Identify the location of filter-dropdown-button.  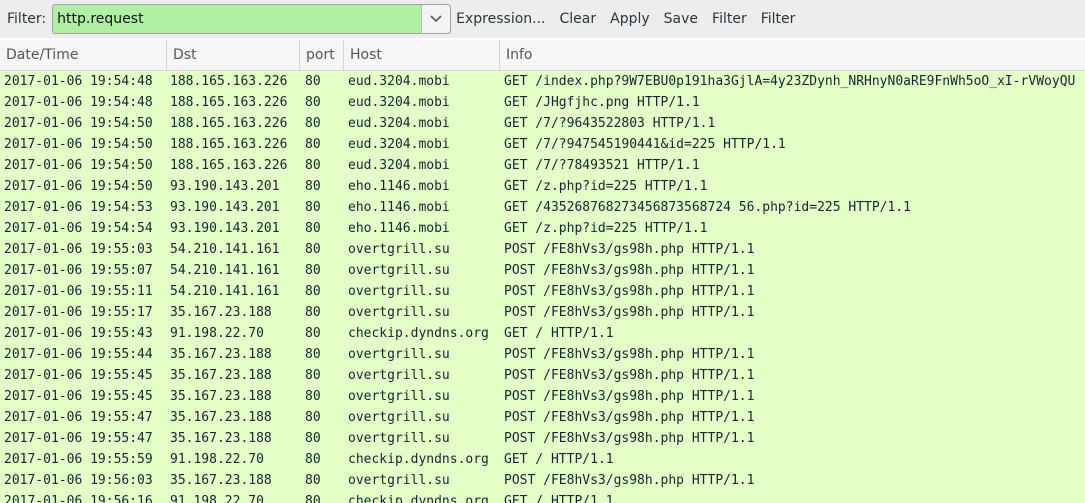
(436, 19).